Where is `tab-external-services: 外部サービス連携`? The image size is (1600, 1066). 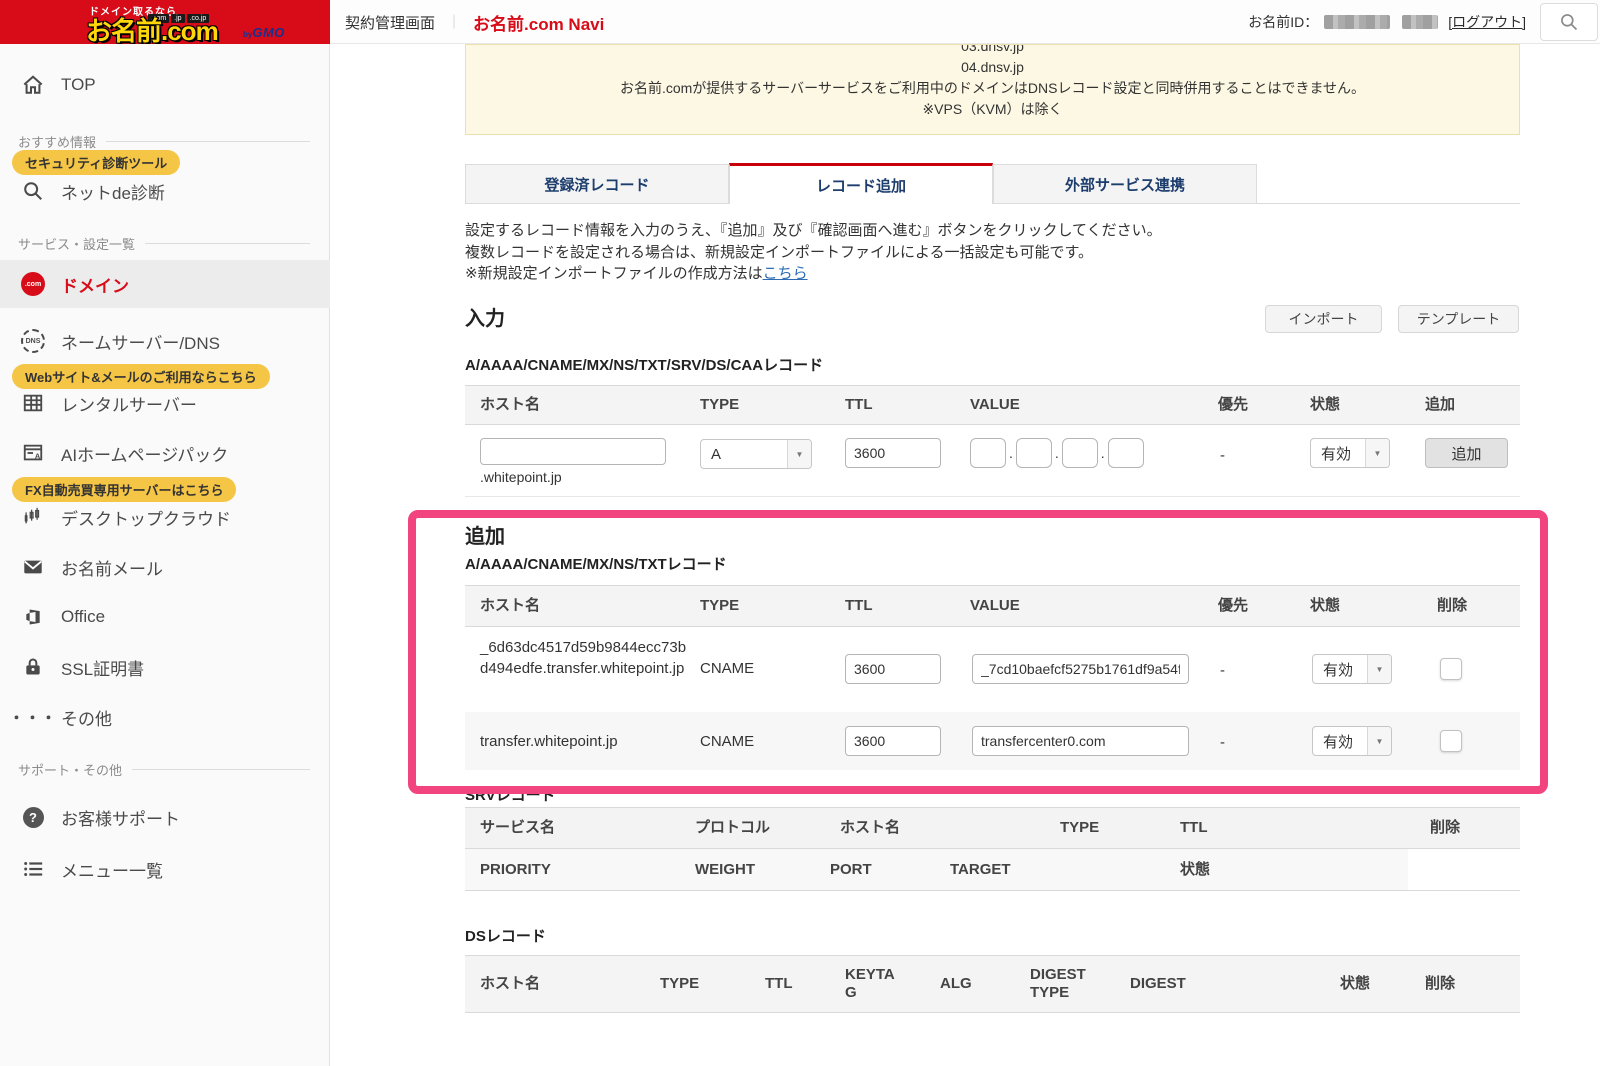
tab-external-services: 外部サービス連携 is located at coordinates (1125, 184).